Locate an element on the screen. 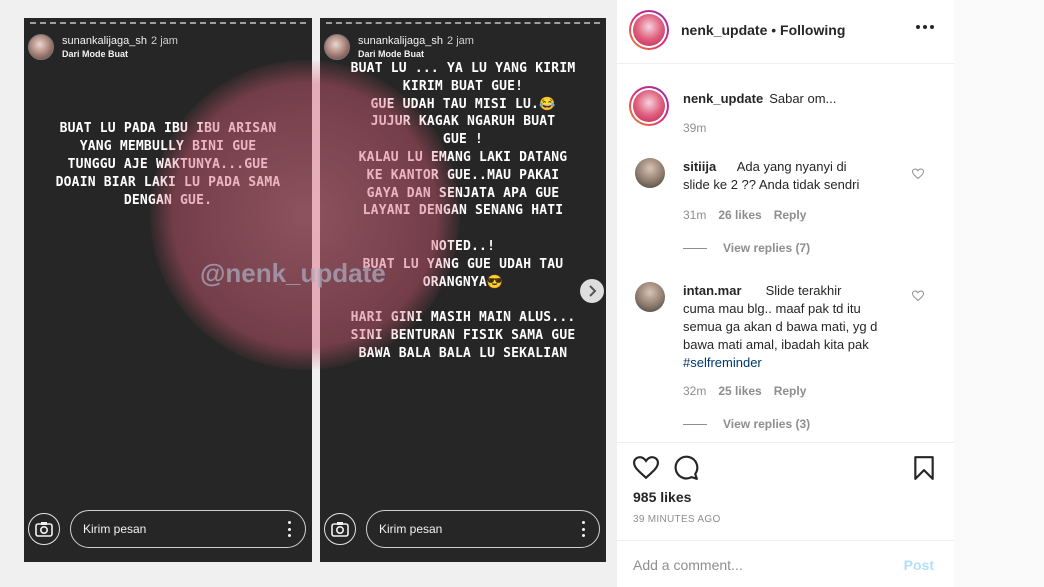  comment-username: intan.mar is located at coordinates (712, 290).